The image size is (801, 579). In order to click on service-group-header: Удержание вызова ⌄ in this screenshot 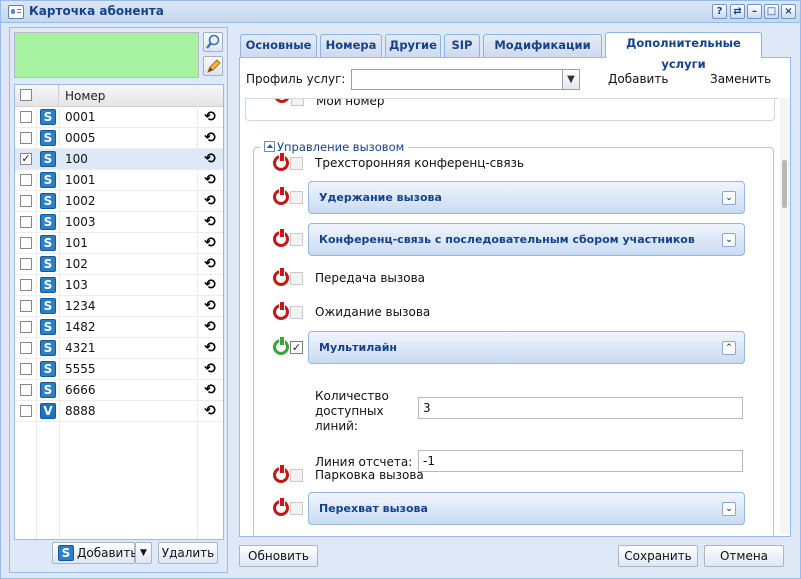, I will do `click(526, 197)`.